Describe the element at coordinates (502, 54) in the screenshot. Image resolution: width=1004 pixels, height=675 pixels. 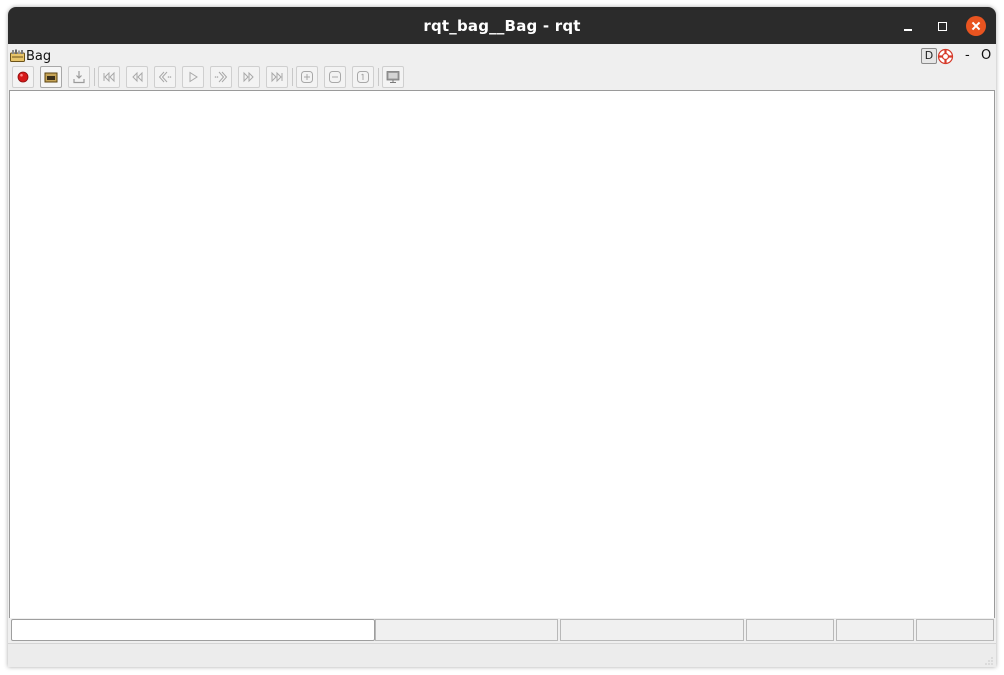
I see `plugin-header: Bag D - O` at that location.